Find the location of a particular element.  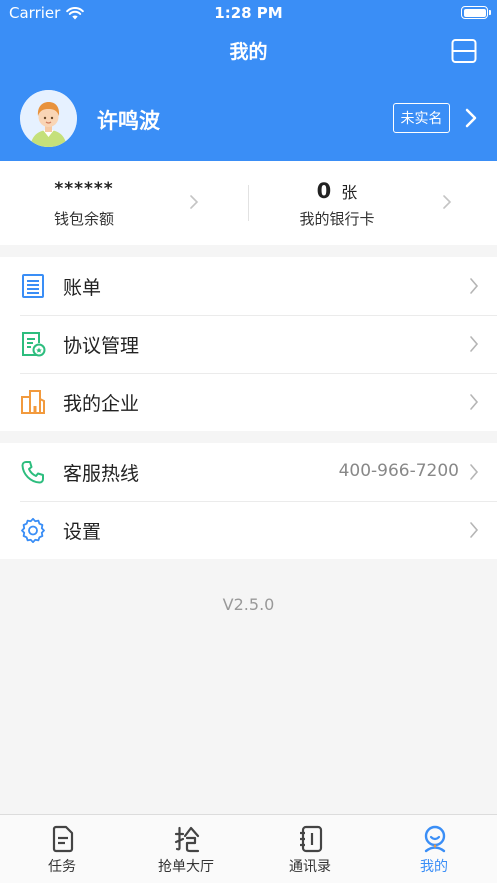

menu-item-bill: 账单 is located at coordinates (248, 286).